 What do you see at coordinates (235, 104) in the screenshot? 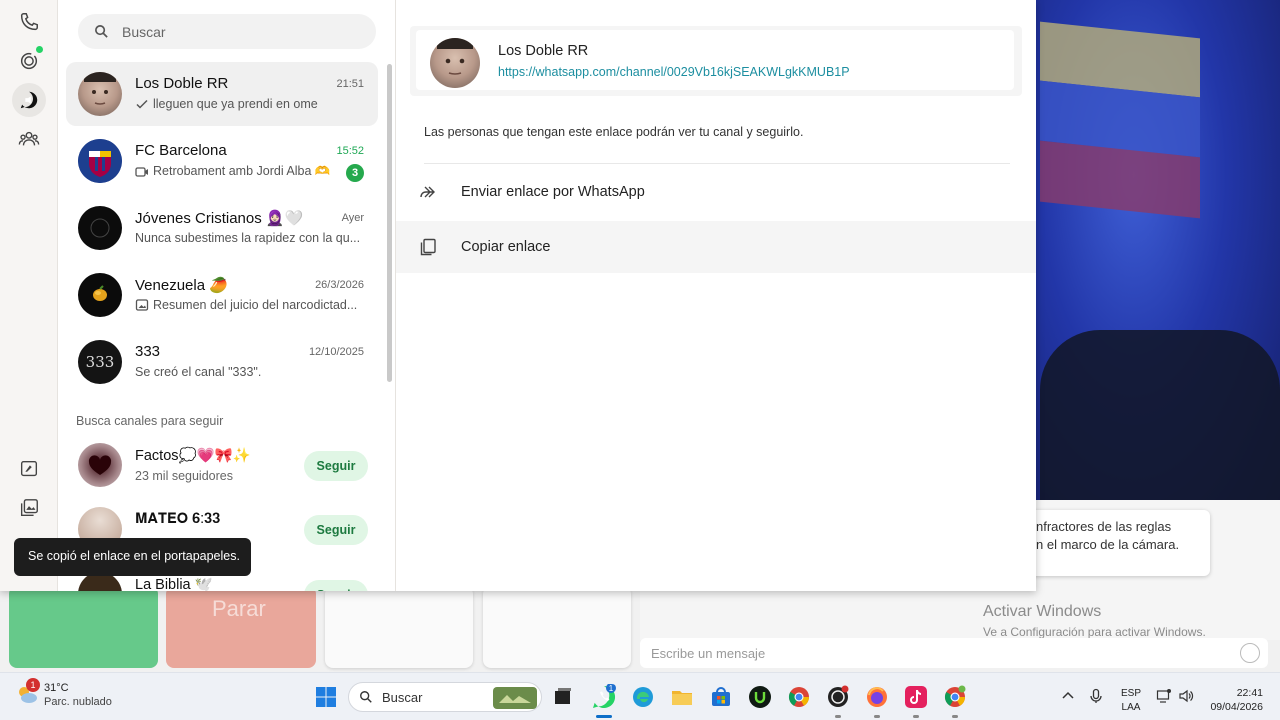
I see `last-message-text: lleguen que ya prendi en ome` at bounding box center [235, 104].